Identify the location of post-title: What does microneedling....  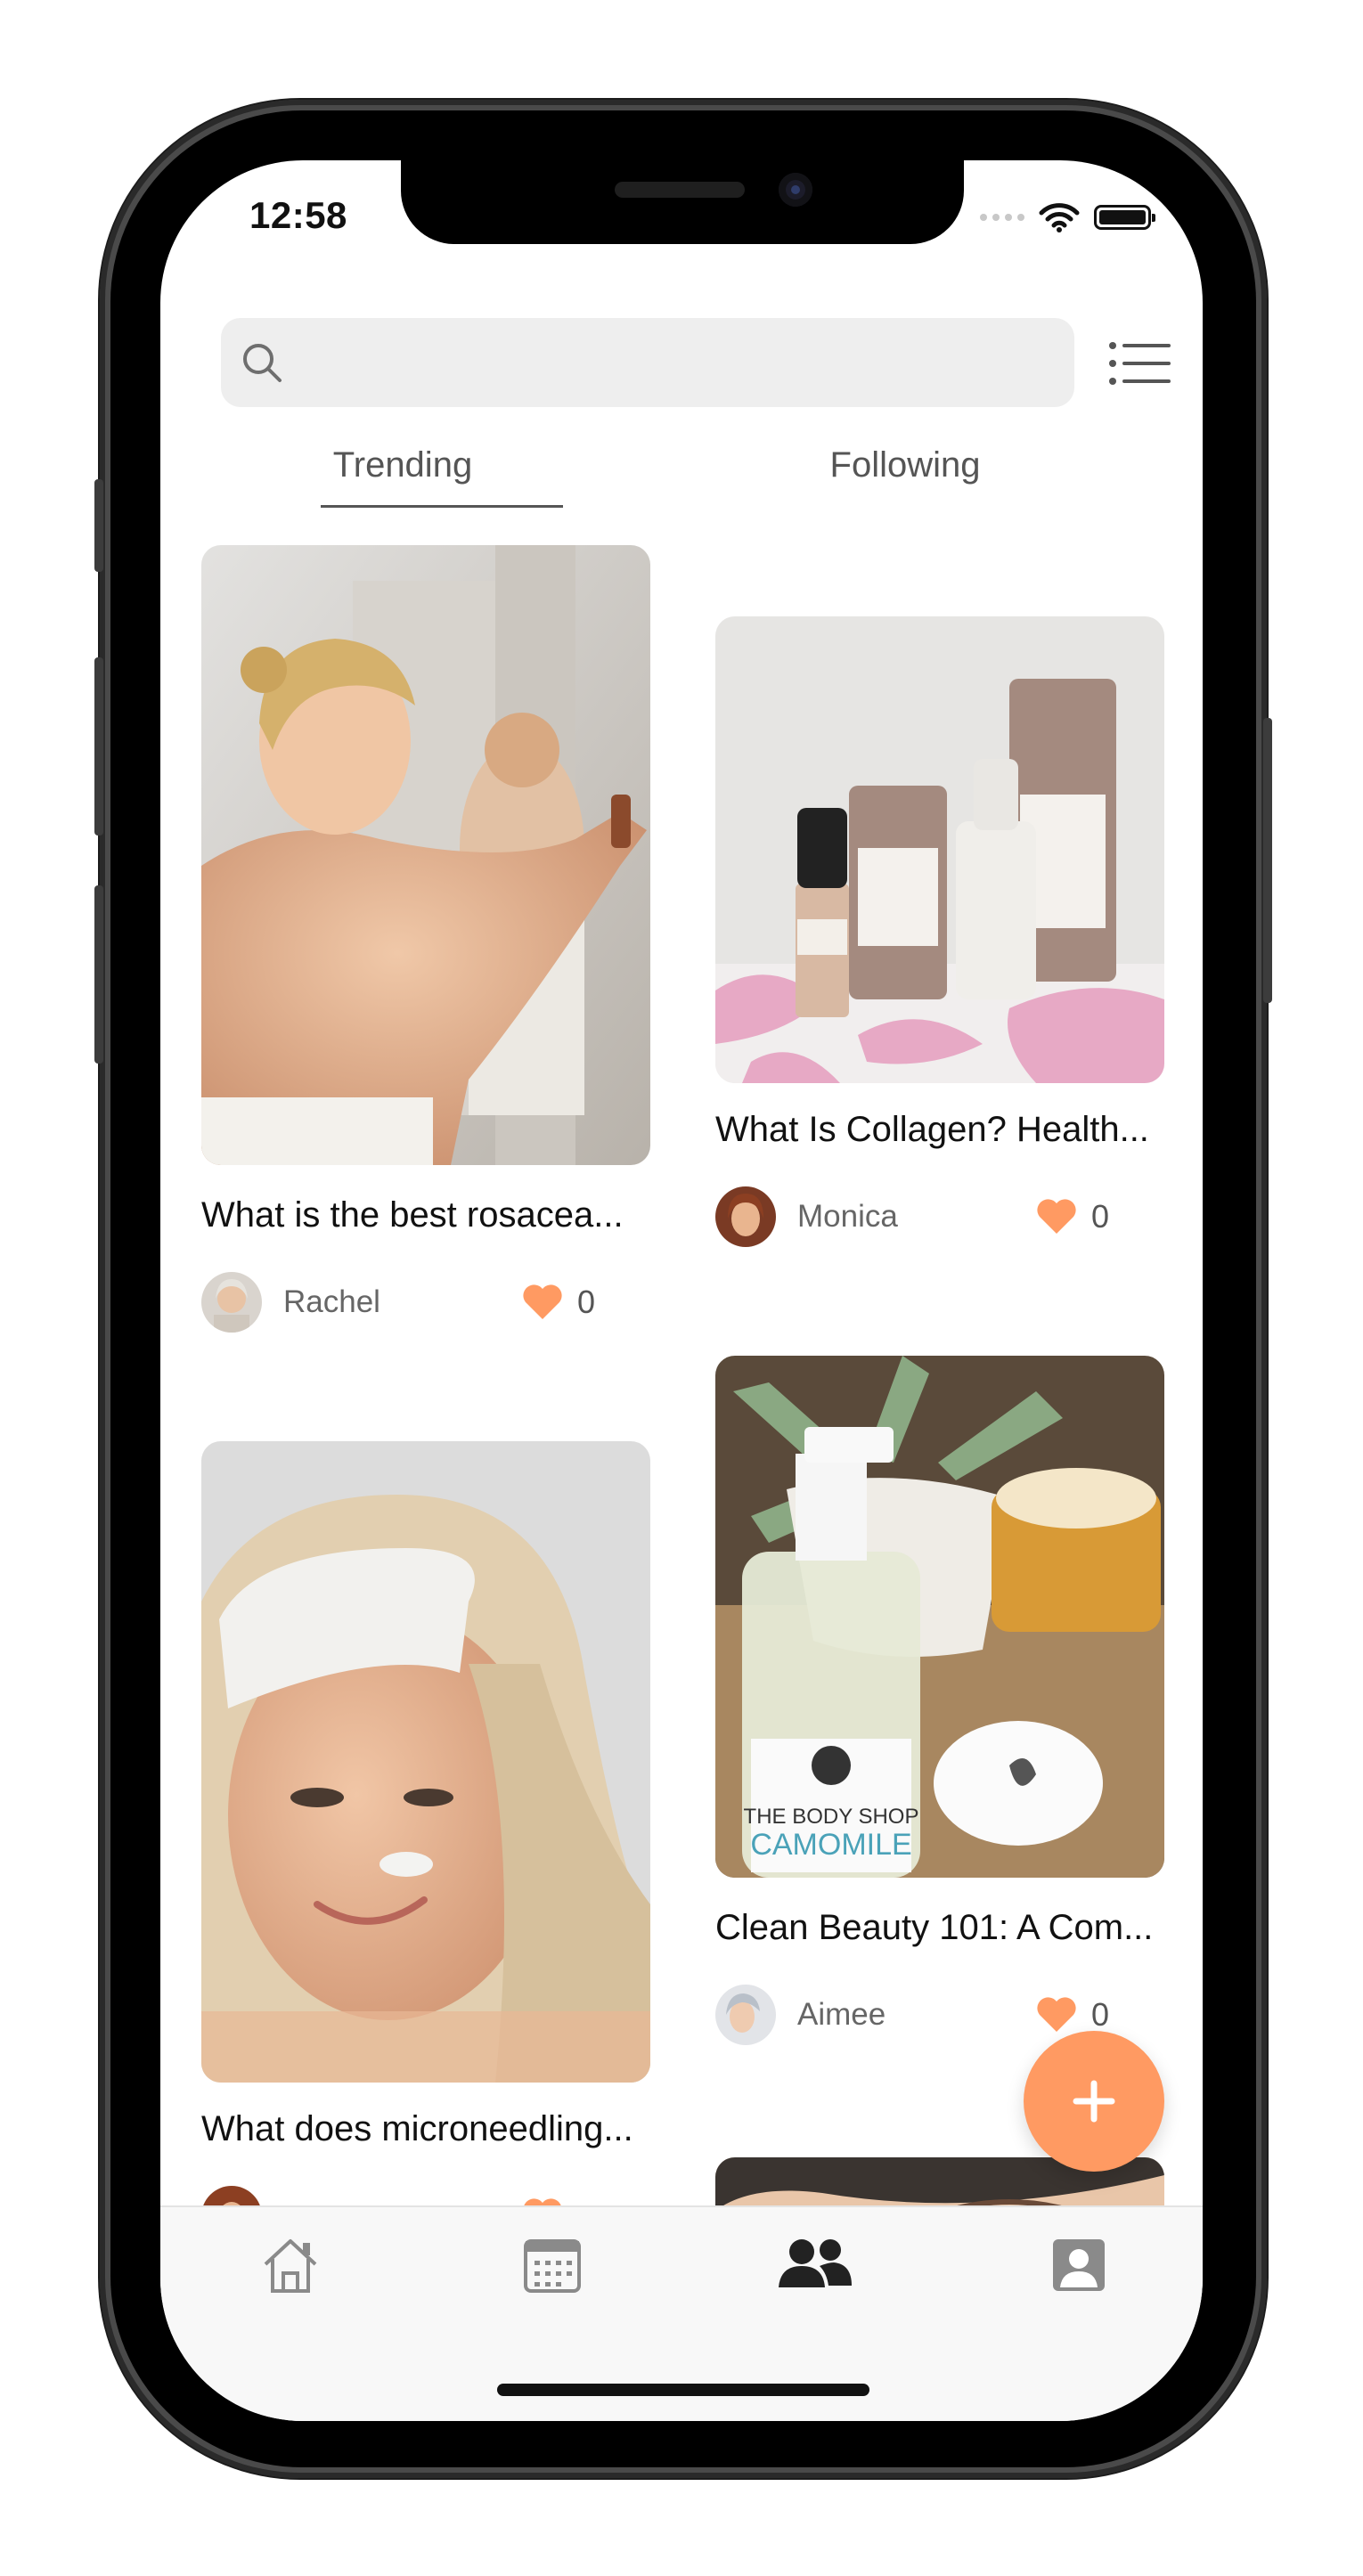
(417, 2129).